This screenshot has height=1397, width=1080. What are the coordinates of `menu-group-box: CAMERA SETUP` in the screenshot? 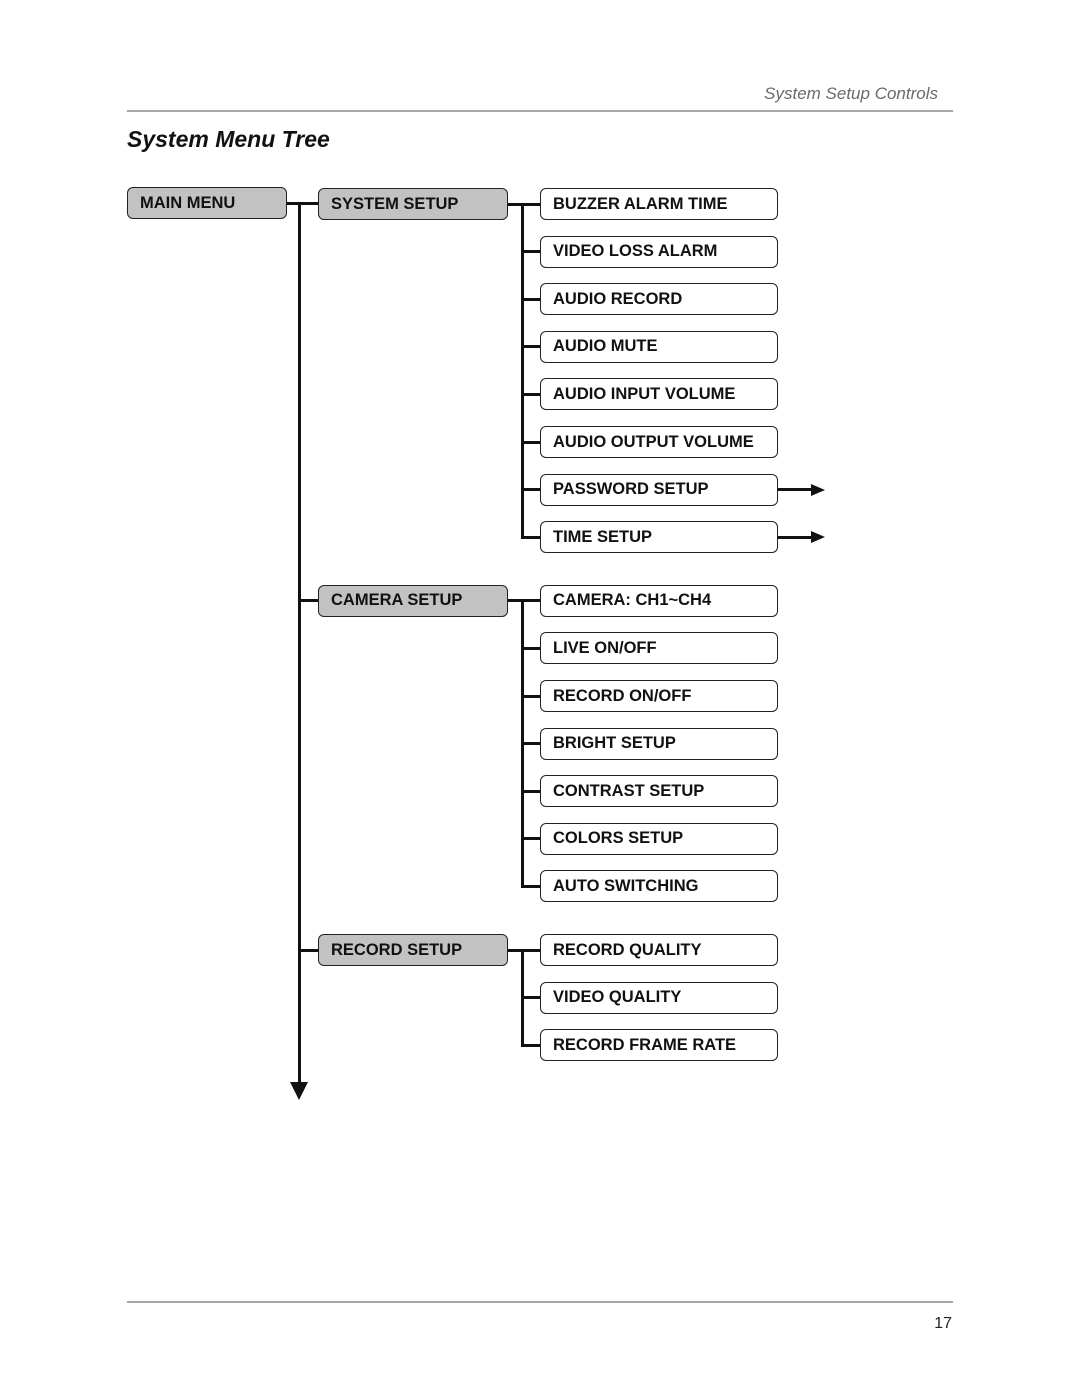 It's located at (413, 600).